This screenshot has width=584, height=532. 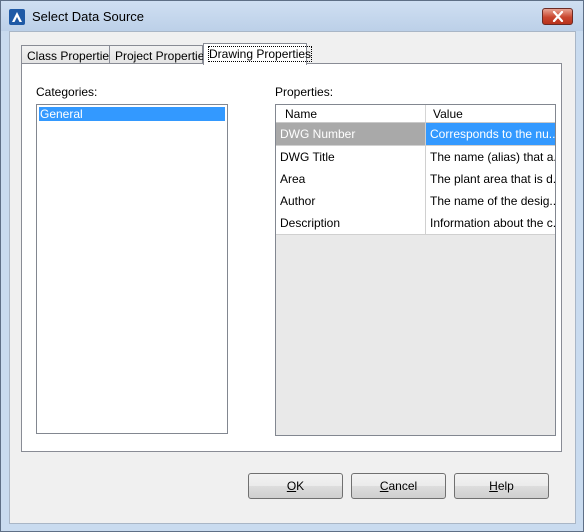 I want to click on tab-label: Drawing Properties, so click(x=260, y=54).